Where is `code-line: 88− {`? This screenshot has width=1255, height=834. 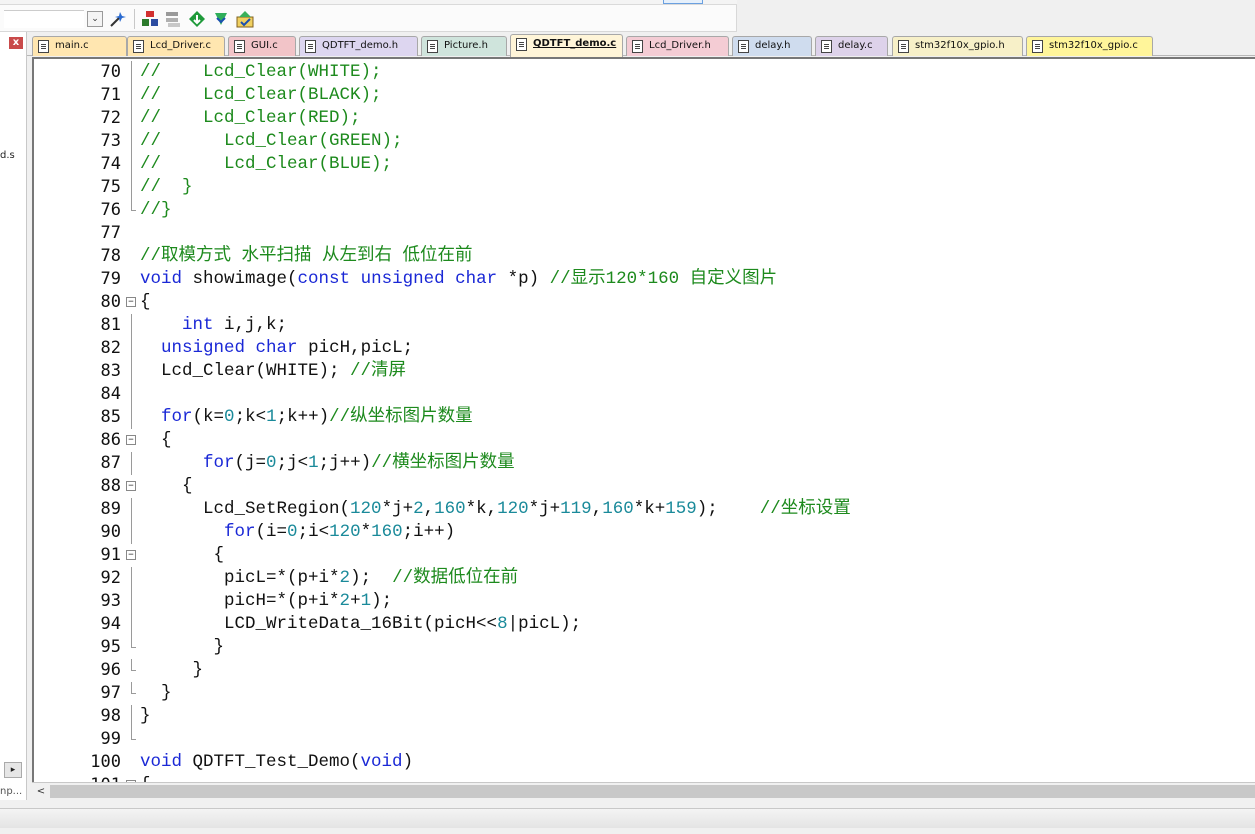 code-line: 88− { is located at coordinates (644, 486).